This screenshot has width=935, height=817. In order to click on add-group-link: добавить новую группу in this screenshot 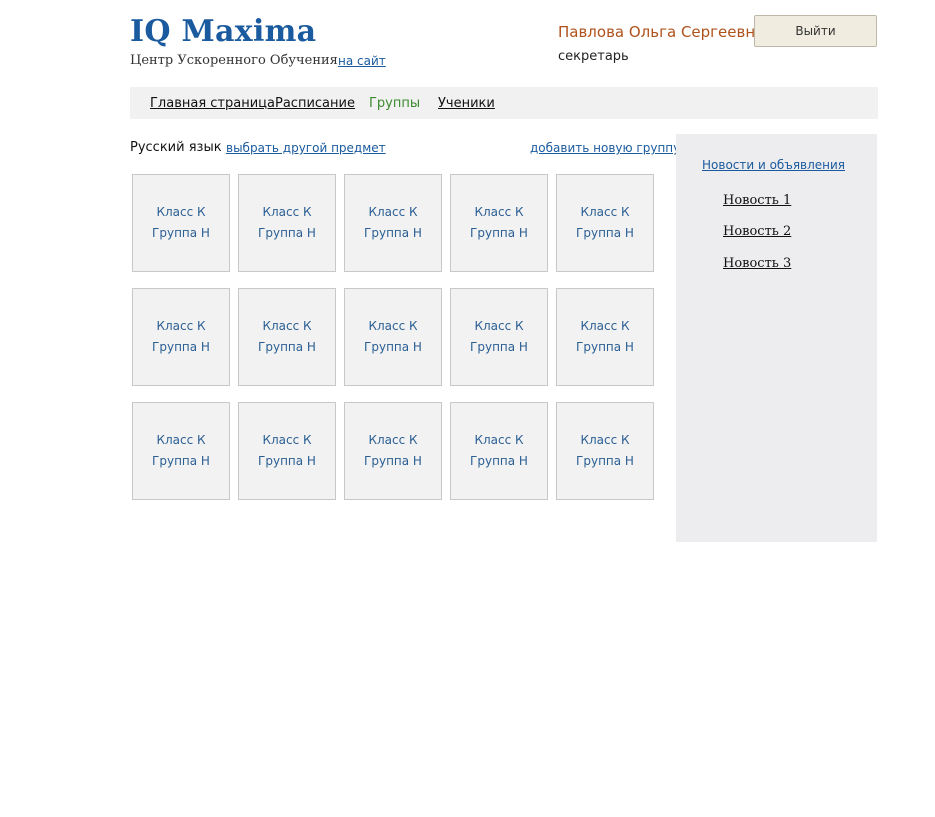, I will do `click(605, 148)`.